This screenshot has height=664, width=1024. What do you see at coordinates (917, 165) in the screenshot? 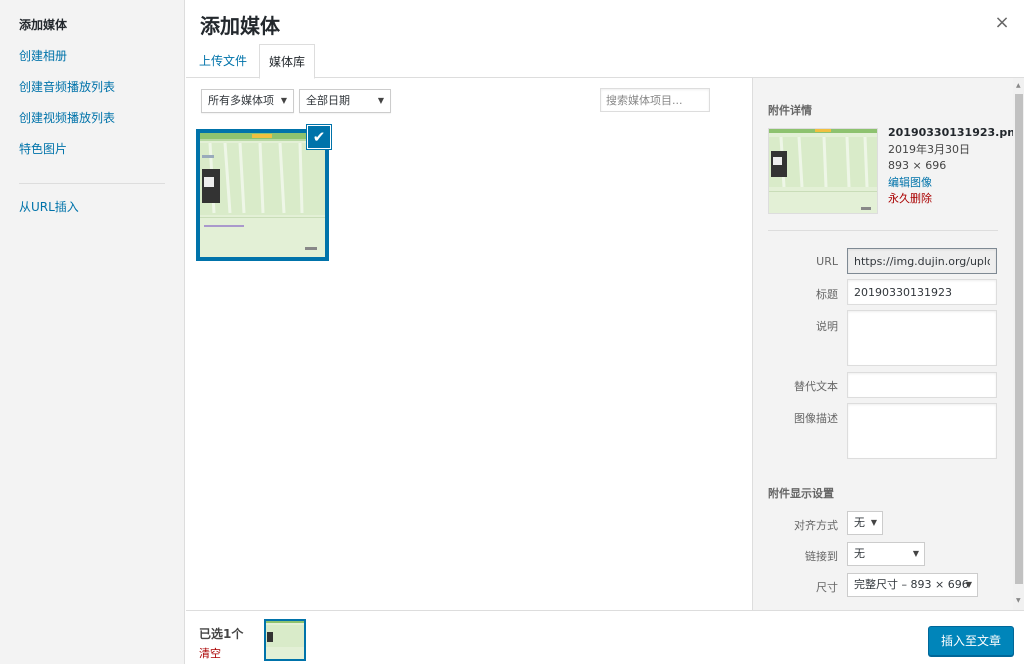
I see `attachment-dimensions: 893 × 696` at bounding box center [917, 165].